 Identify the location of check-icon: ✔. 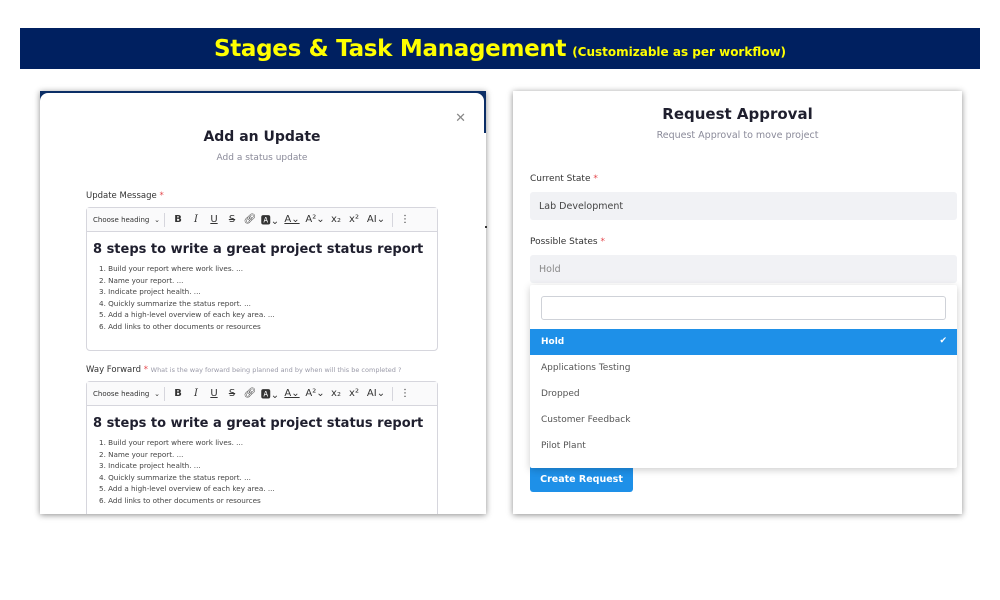
(943, 341).